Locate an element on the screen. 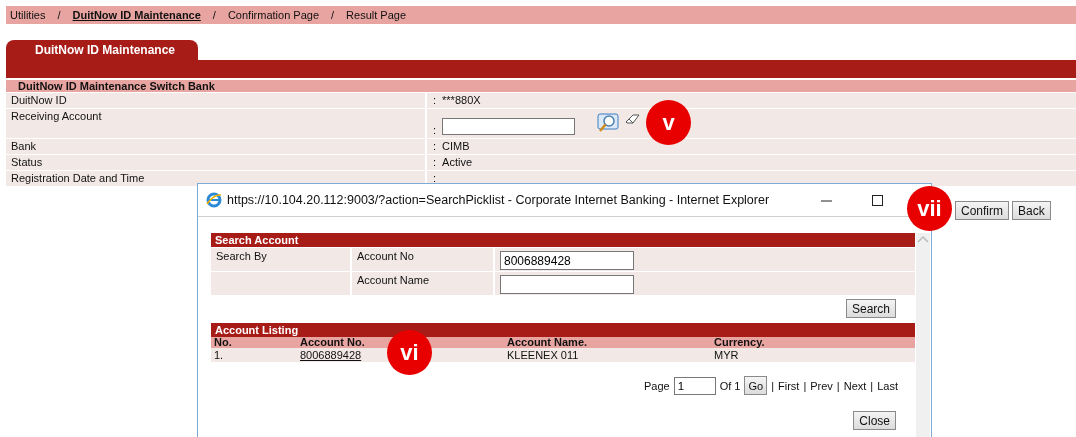  section-title: DuitNow ID Maintenance Switch Bank is located at coordinates (541, 86).